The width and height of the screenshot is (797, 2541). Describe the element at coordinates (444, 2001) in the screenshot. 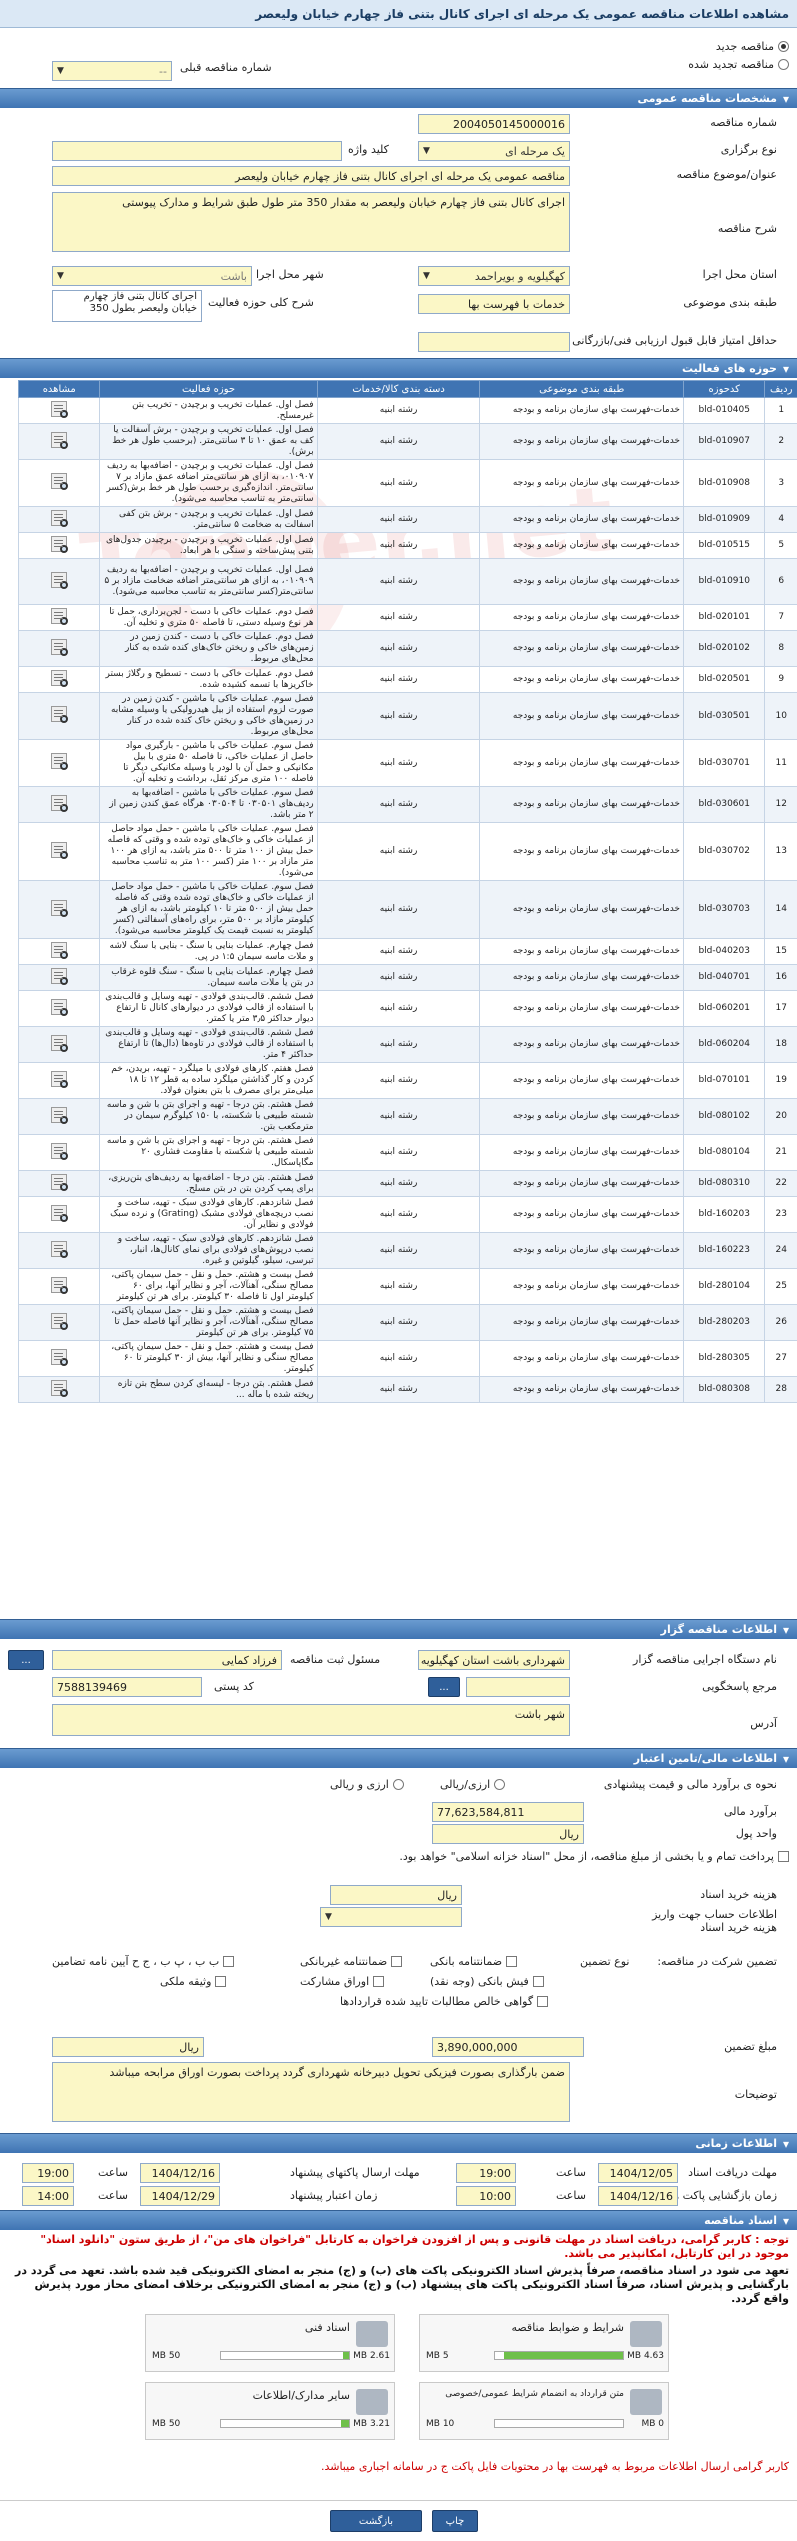

I see `g-opt-claims: گواهی خالص مطالبات تایید شده قراردادها` at that location.